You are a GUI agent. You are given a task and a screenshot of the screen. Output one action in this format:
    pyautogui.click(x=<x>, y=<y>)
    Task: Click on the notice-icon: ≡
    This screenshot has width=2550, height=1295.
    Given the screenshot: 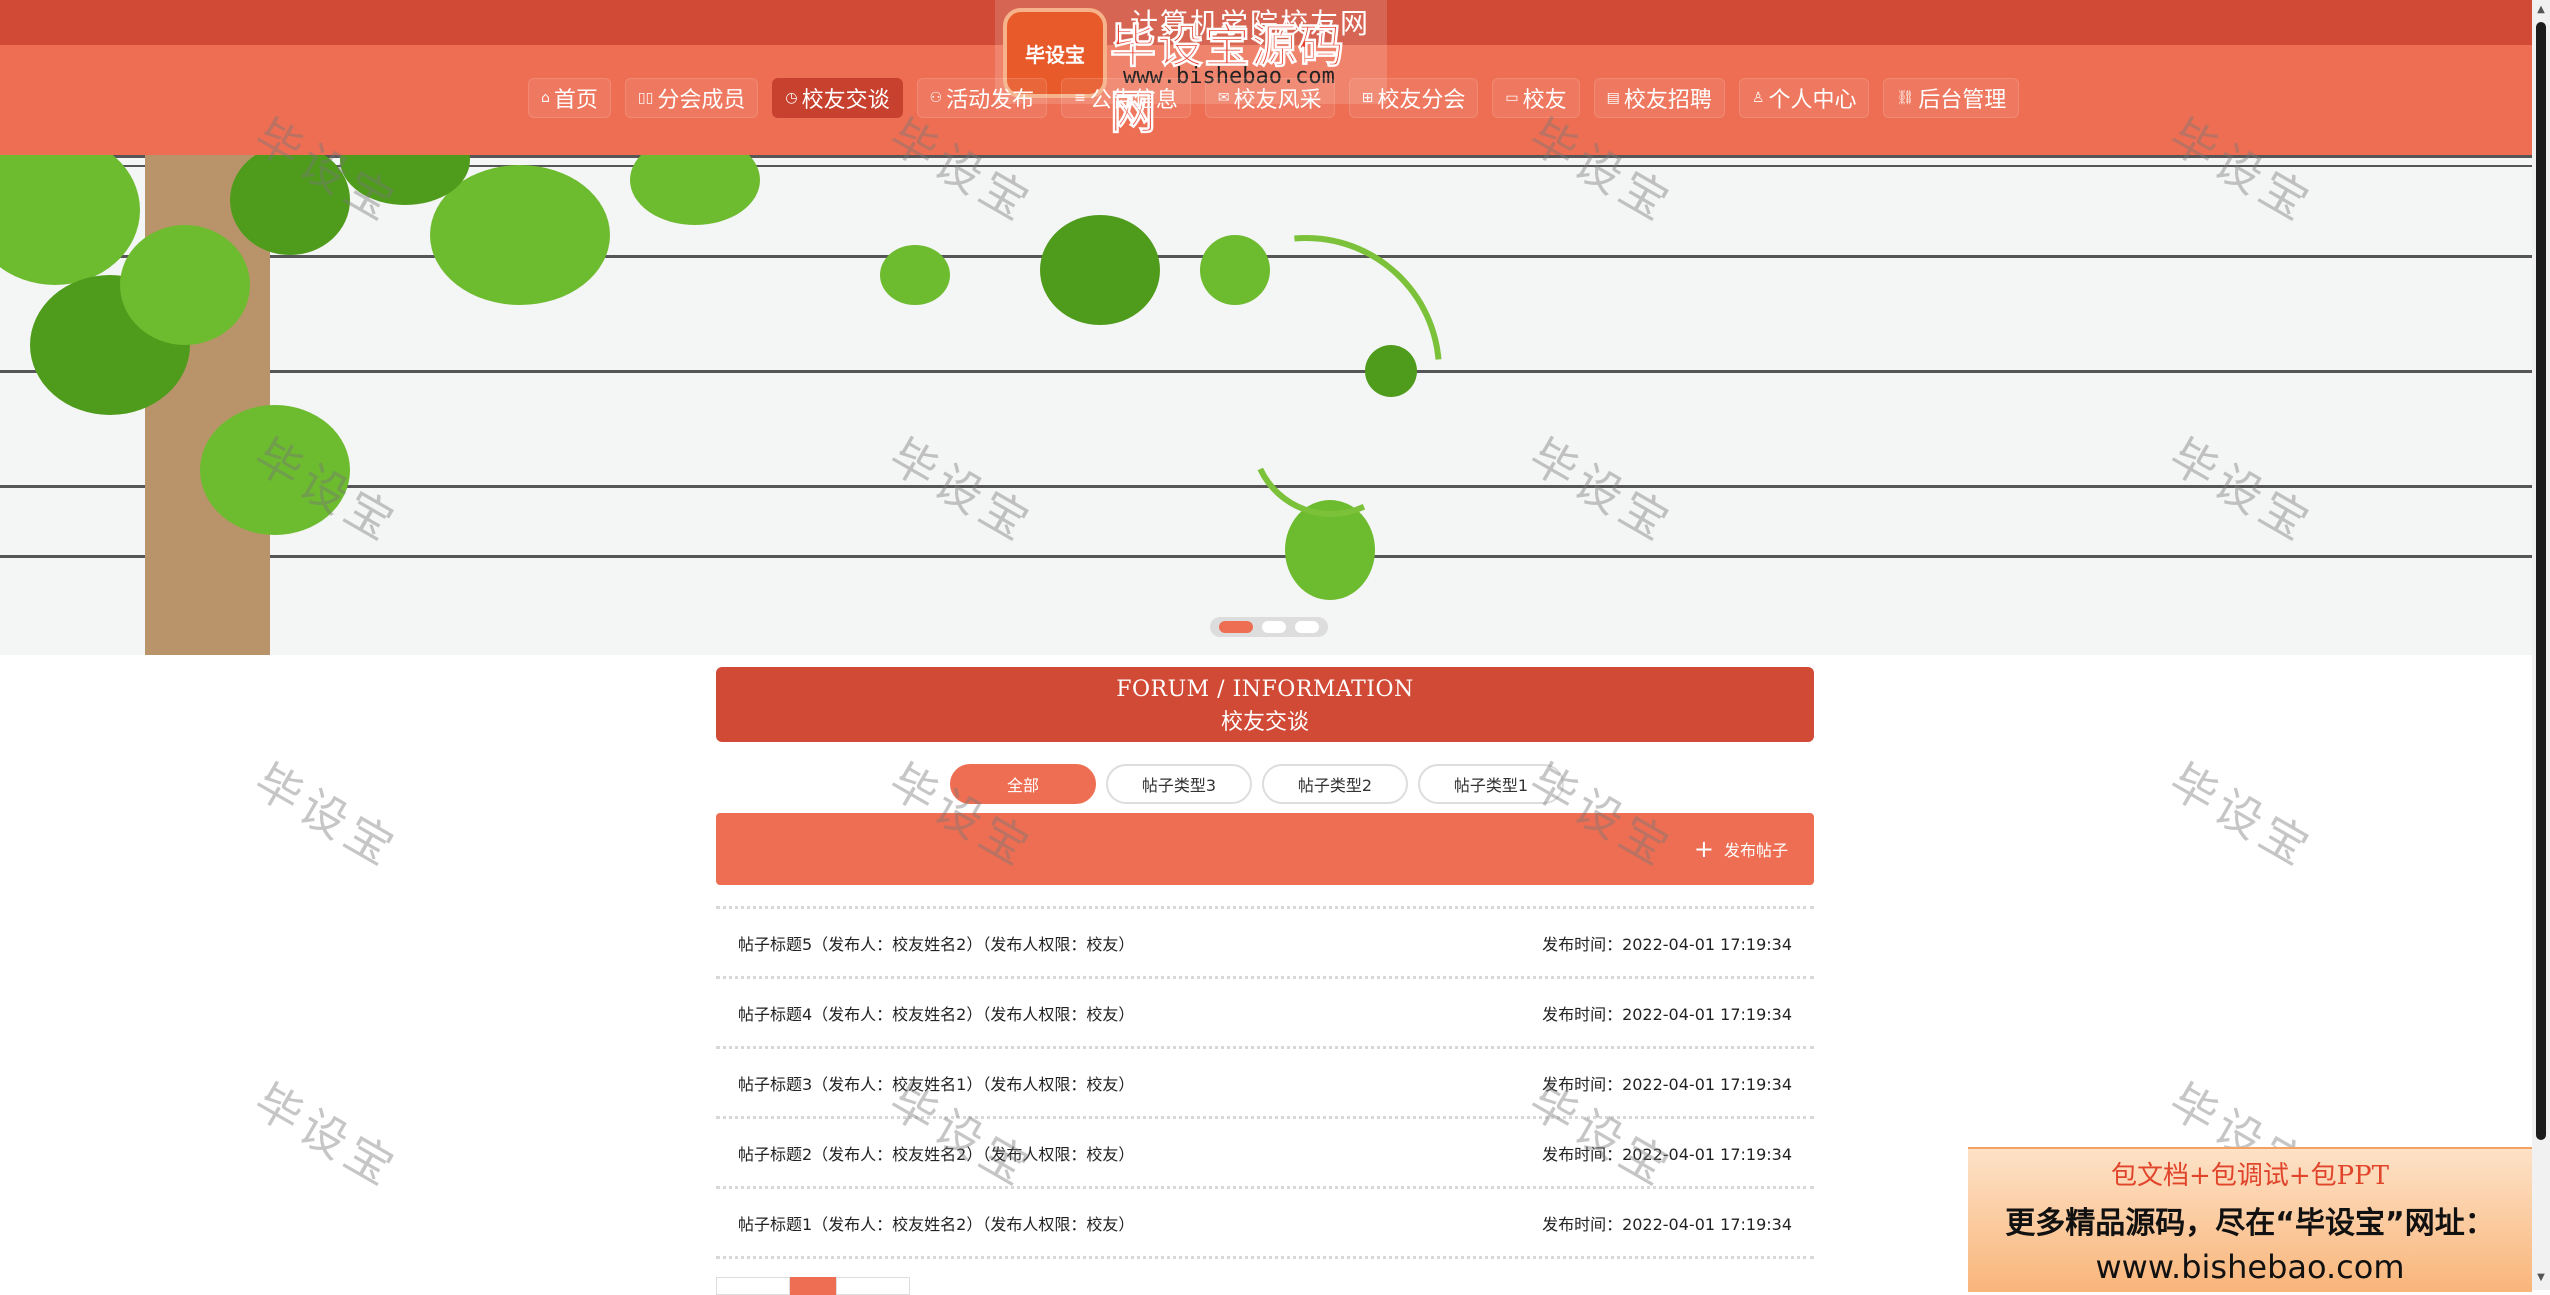 What is the action you would take?
    pyautogui.click(x=1080, y=98)
    